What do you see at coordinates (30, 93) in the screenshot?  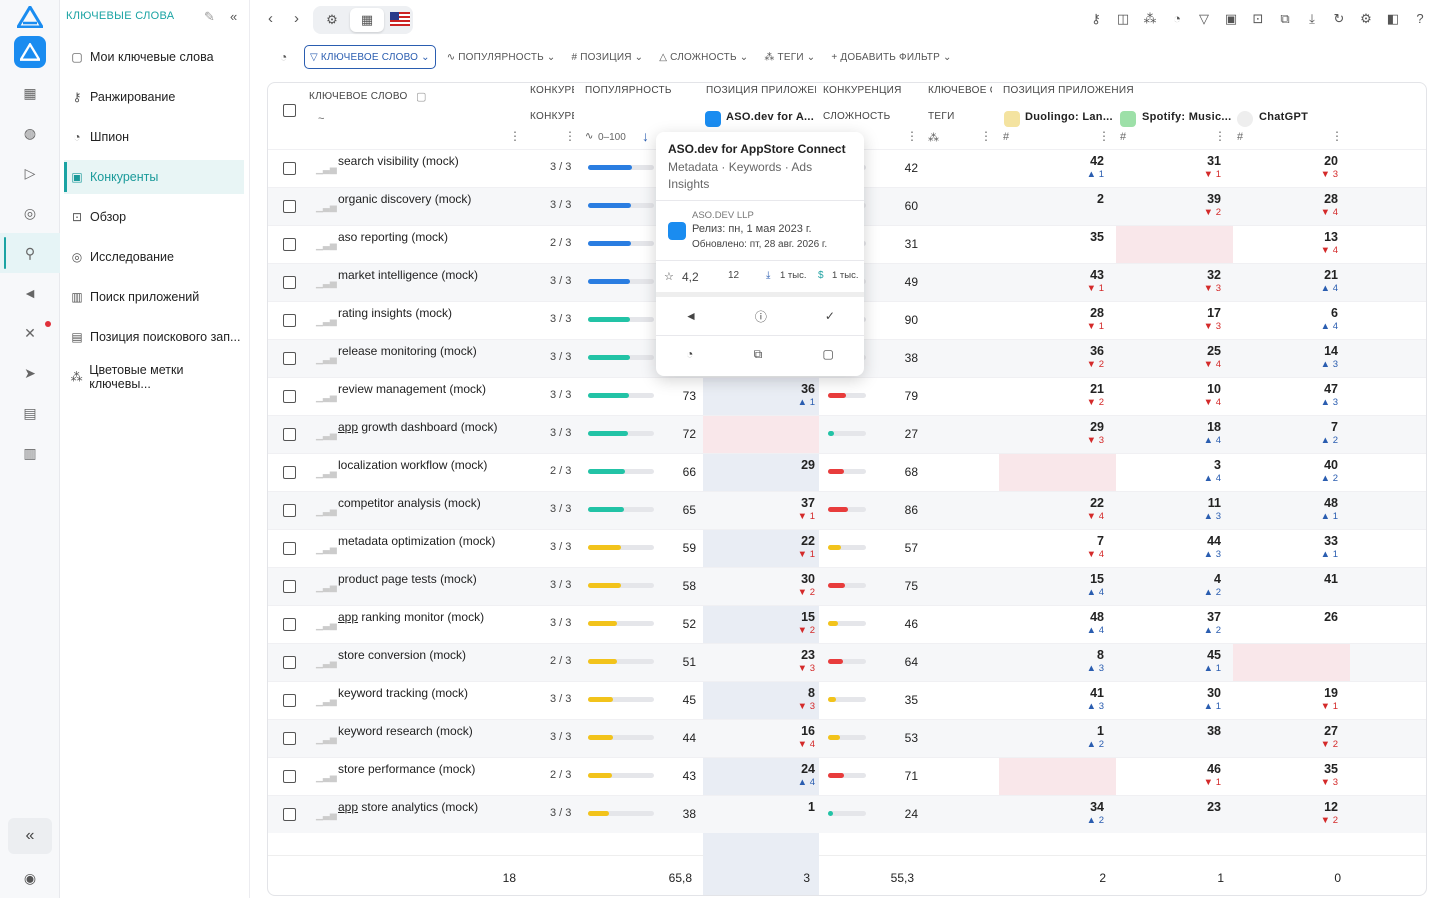 I see `dashboard-icon: ▦` at bounding box center [30, 93].